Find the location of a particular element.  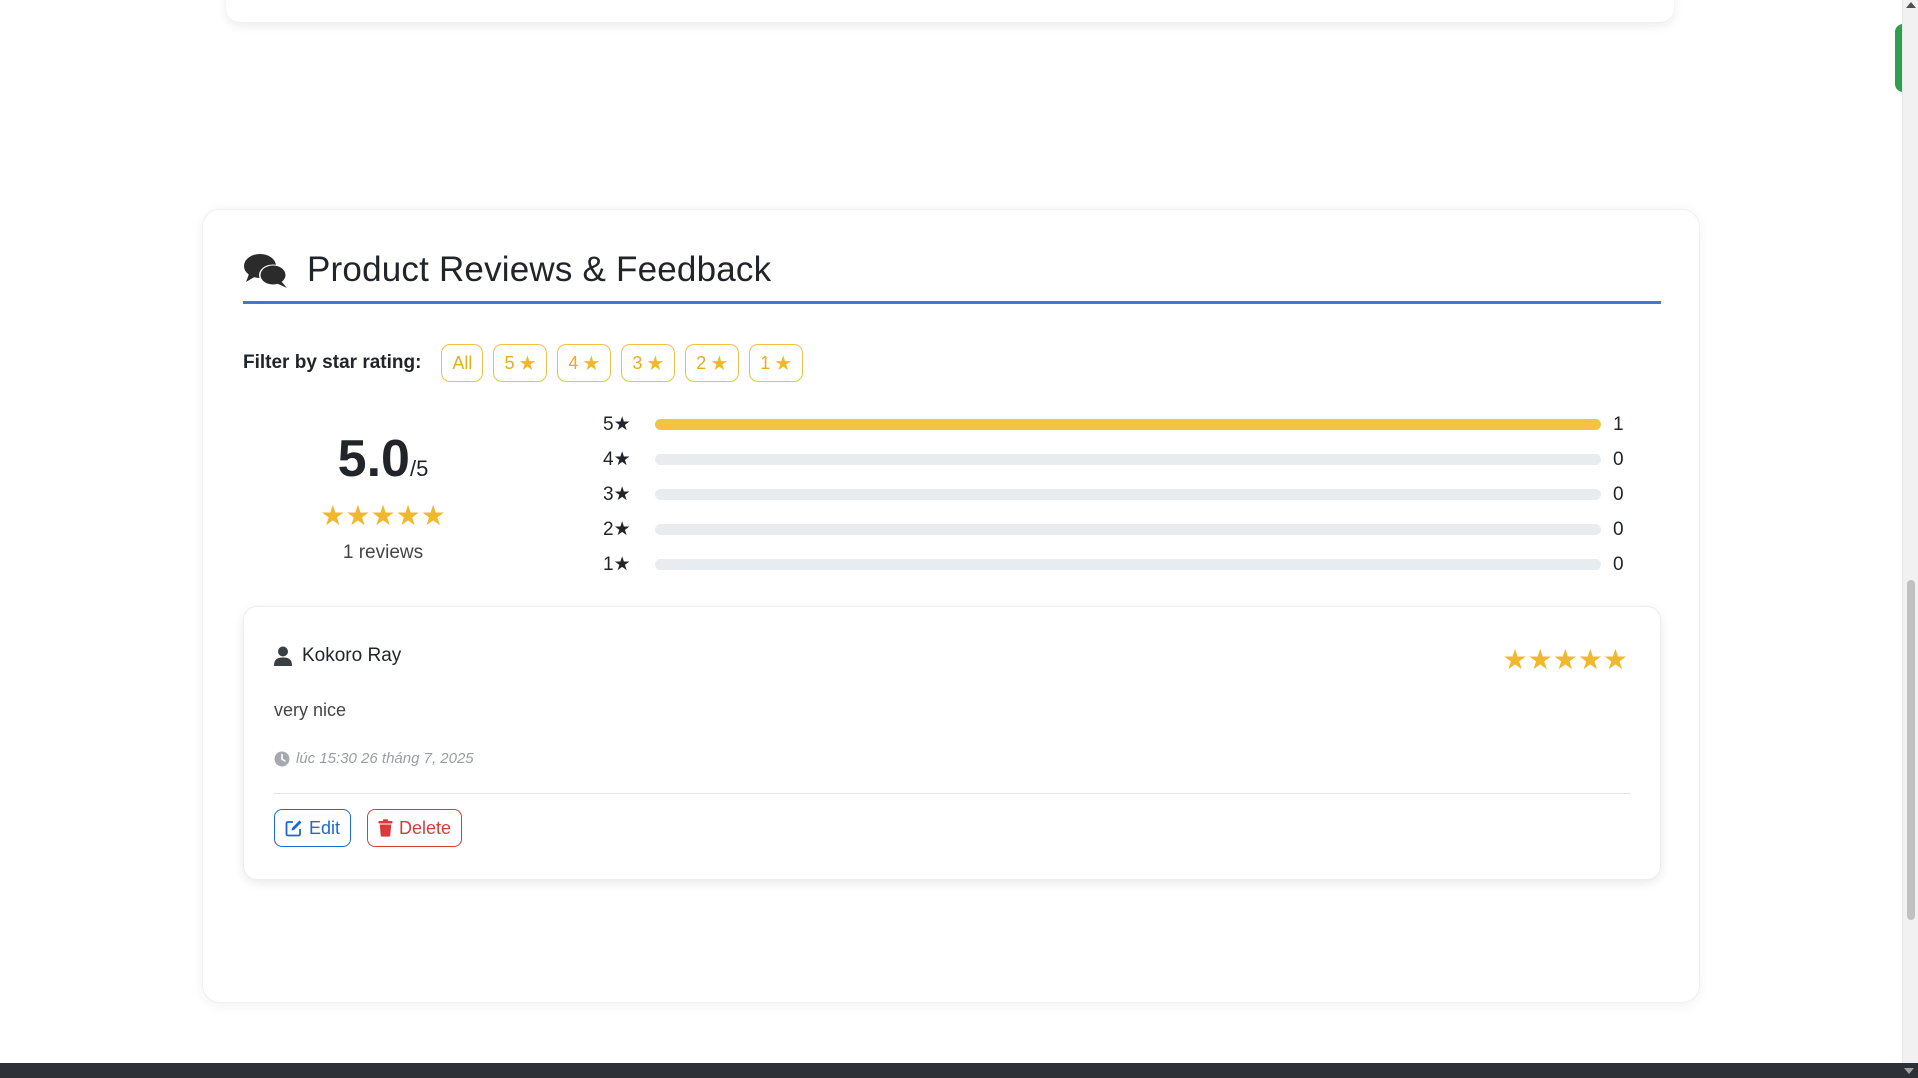

review-timestamp: lúc 15:30 26 tháng 7, 2025 is located at coordinates (374, 758).